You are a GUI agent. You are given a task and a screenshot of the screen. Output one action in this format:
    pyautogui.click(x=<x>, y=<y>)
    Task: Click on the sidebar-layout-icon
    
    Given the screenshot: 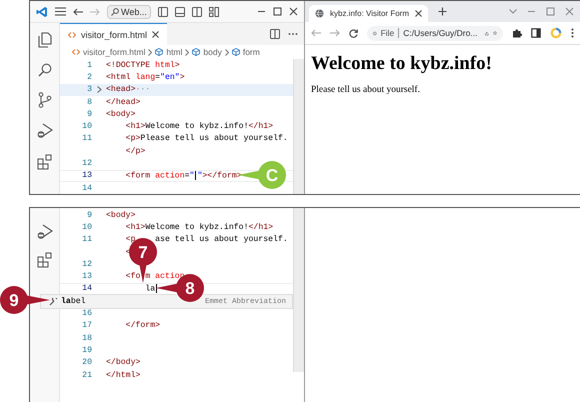 What is the action you would take?
    pyautogui.click(x=163, y=11)
    